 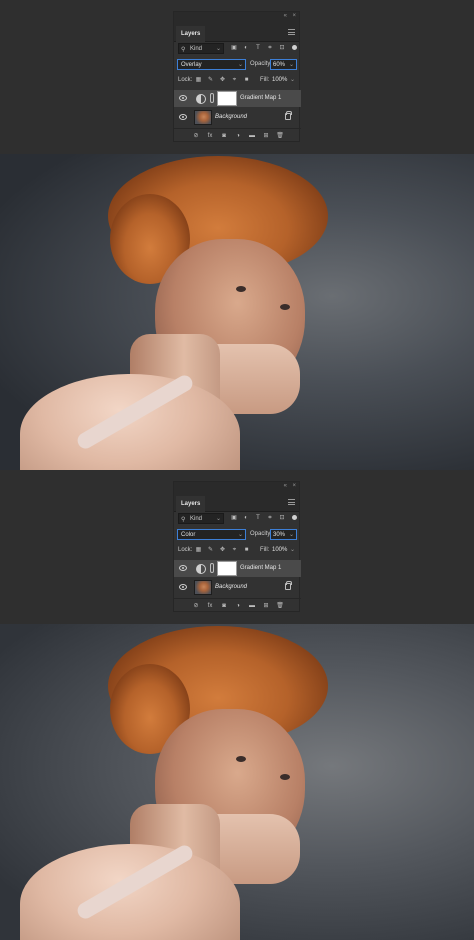 What do you see at coordinates (188, 535) in the screenshot?
I see `blend-mode-value: Color` at bounding box center [188, 535].